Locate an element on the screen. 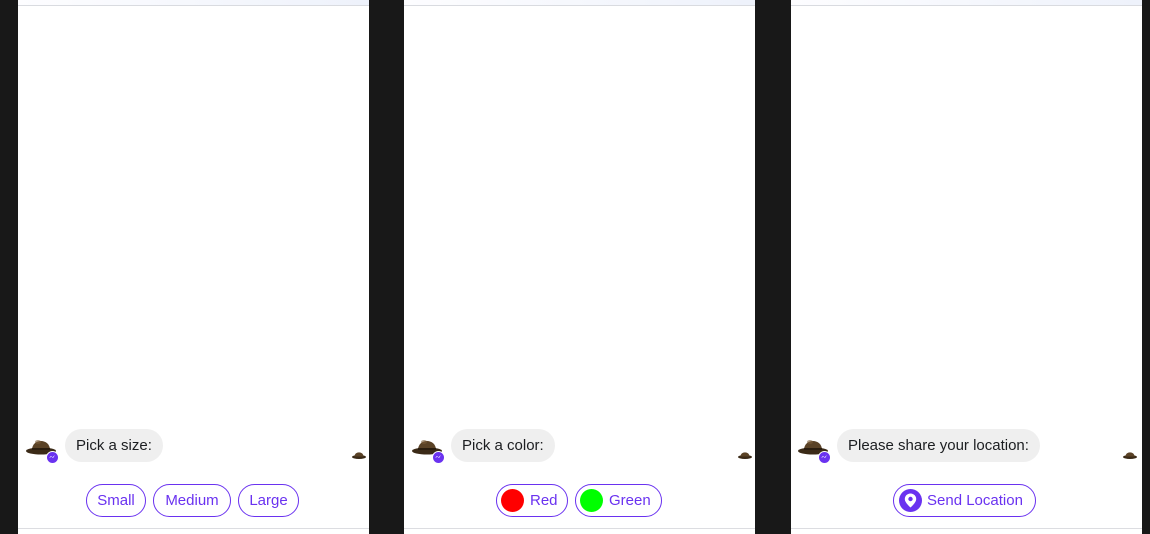  quick-reply-label: Large is located at coordinates (268, 500).